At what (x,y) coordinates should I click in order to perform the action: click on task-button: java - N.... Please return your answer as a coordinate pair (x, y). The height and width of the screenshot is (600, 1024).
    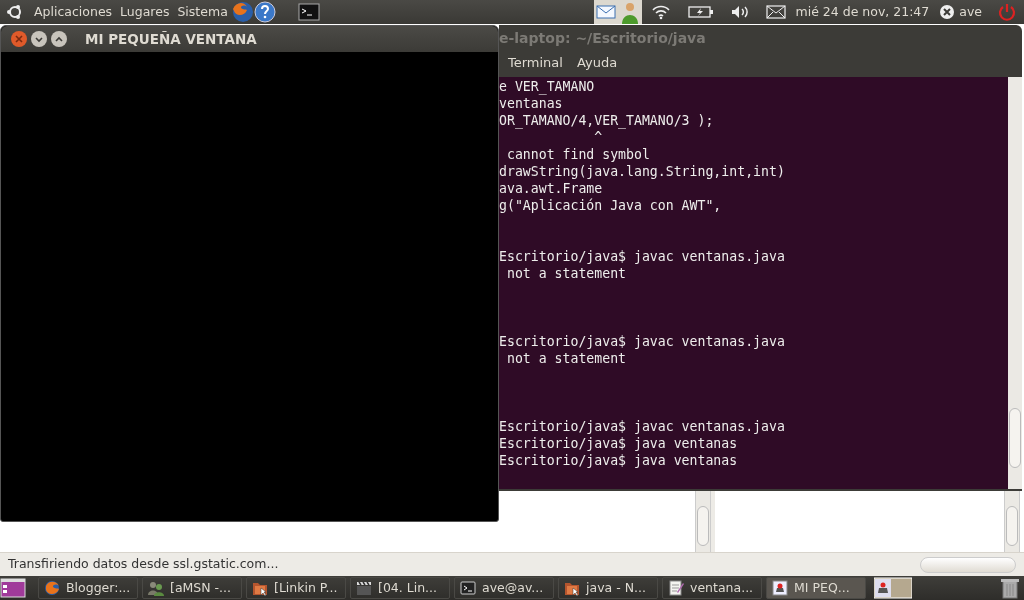
    Looking at the image, I should click on (608, 588).